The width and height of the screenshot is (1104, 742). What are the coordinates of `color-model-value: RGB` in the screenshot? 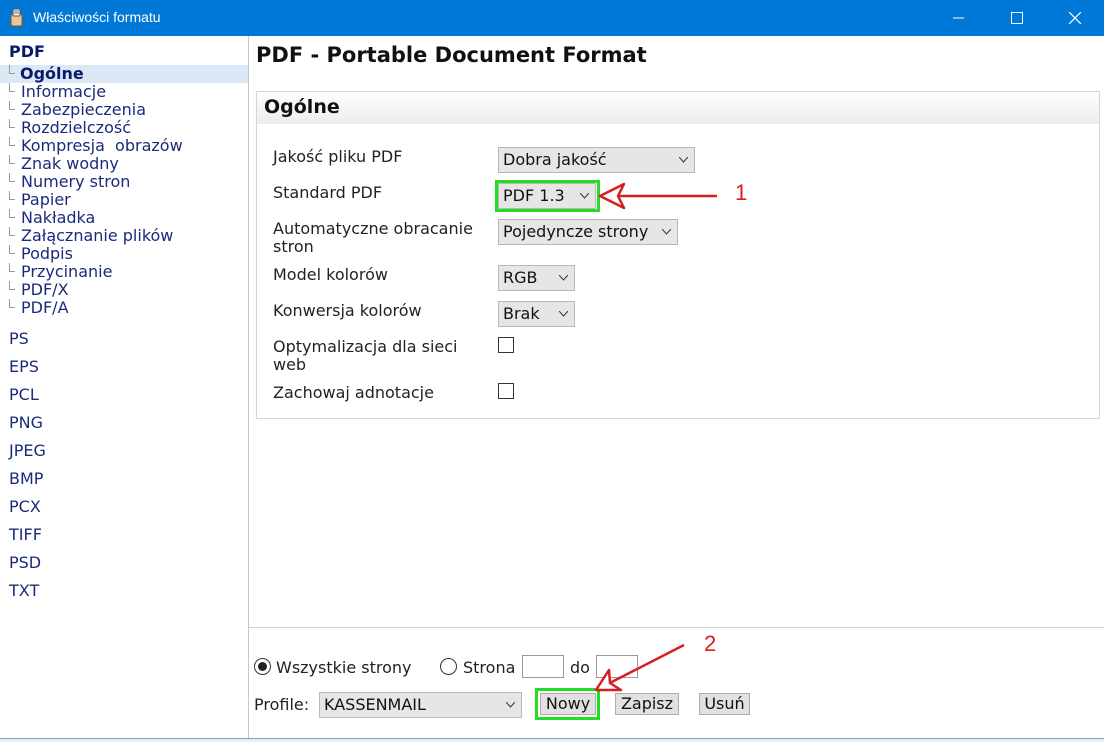 It's located at (520, 277).